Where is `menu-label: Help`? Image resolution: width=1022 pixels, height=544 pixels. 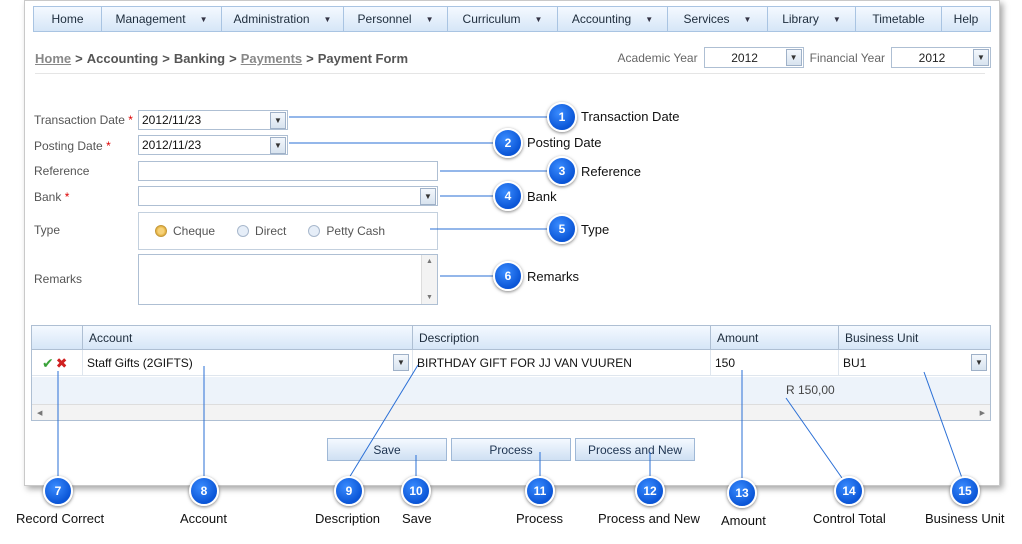
menu-label: Help is located at coordinates (966, 19).